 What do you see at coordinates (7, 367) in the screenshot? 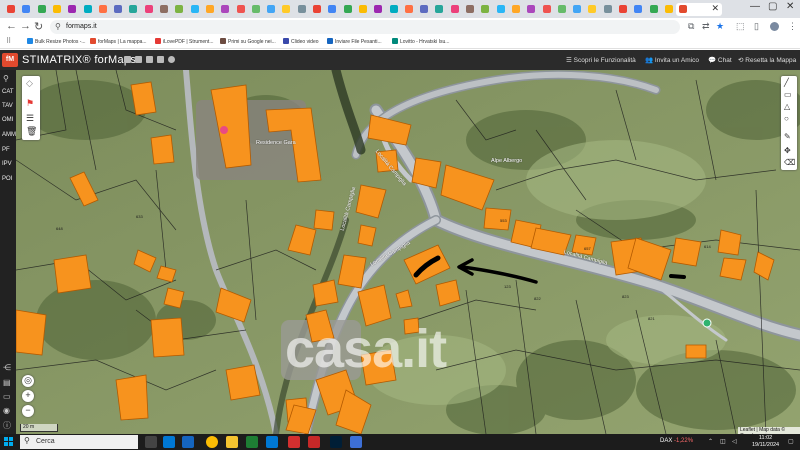
I see `share-icon: ⋲` at bounding box center [7, 367].